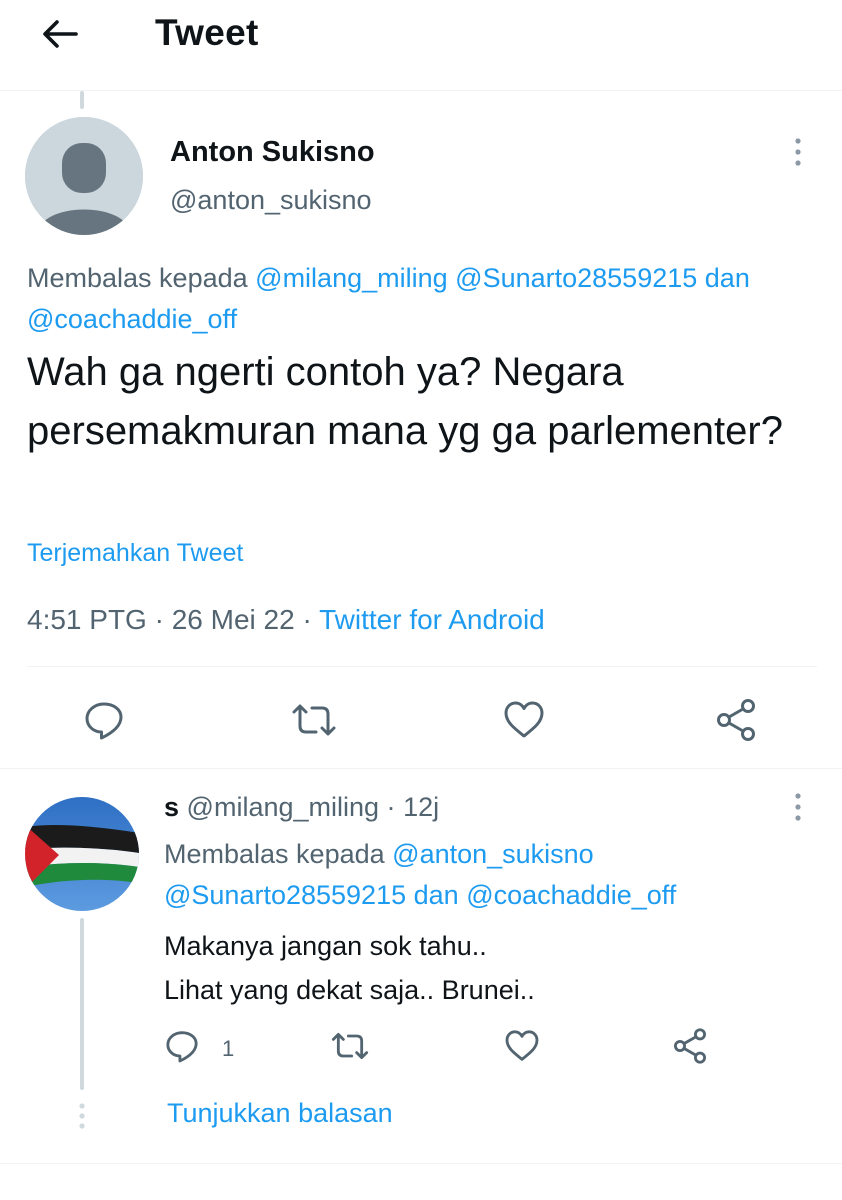 The height and width of the screenshot is (1200, 842). Describe the element at coordinates (351, 278) in the screenshot. I see `mention-link: @milang_miling` at that location.